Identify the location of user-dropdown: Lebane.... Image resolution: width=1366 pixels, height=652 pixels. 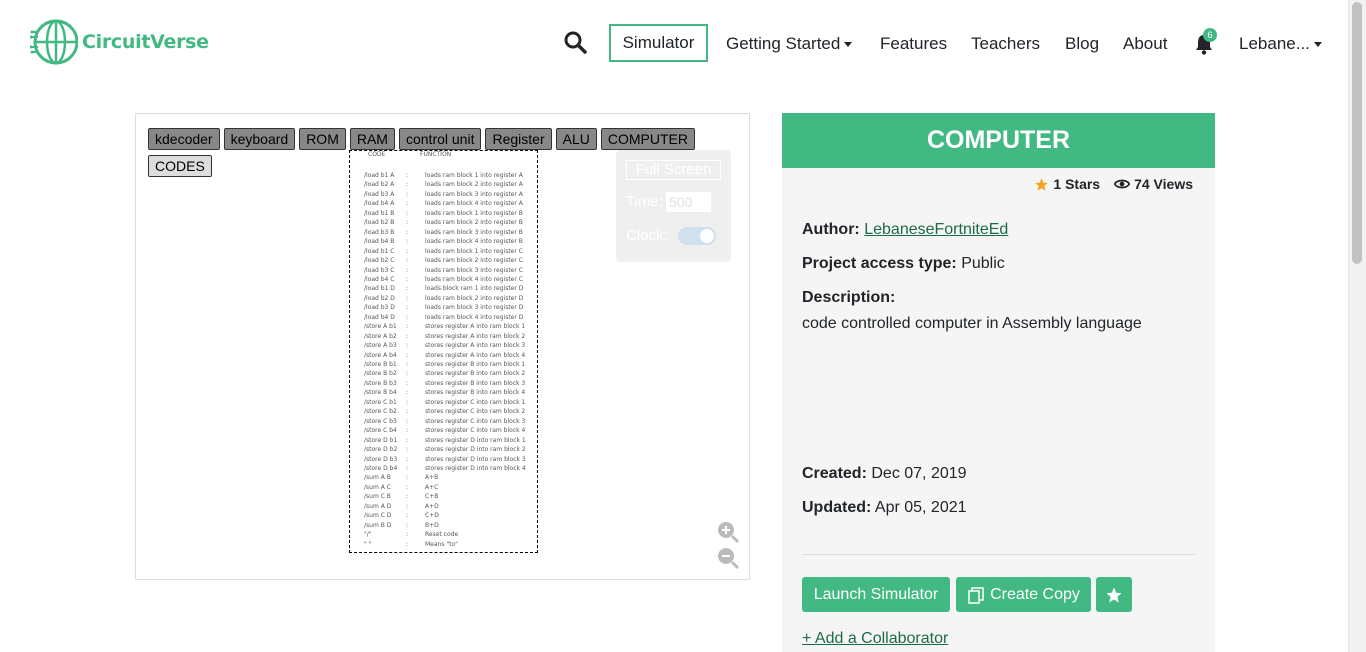
(1280, 44).